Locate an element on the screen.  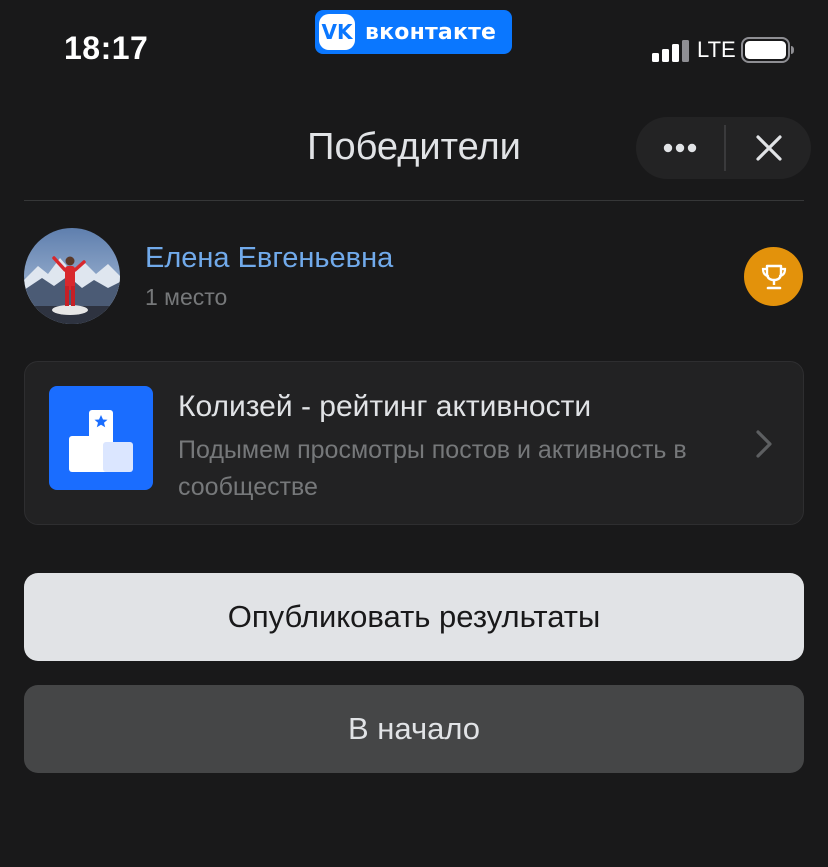
status-time: 18:17 is located at coordinates (106, 48).